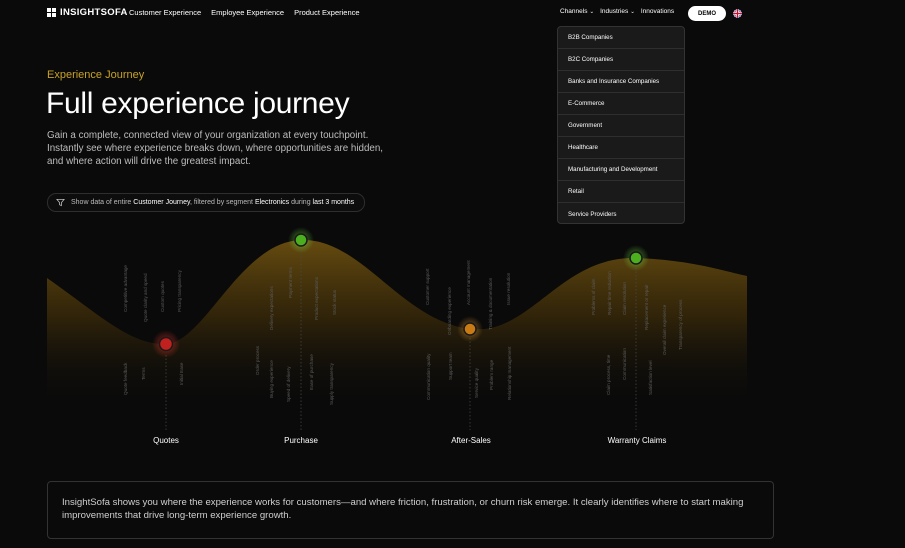  I want to click on logo-icon, so click(51, 12).